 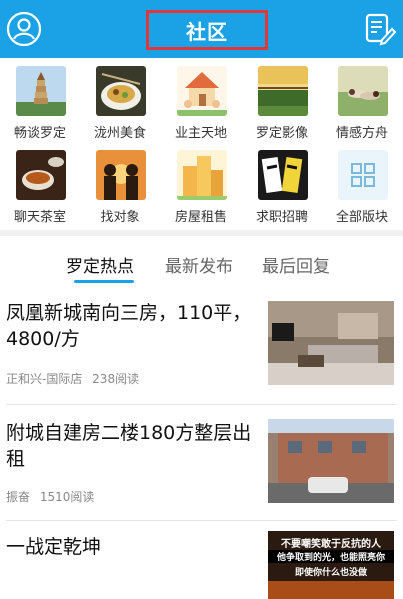 I want to click on post-author: 振奋, so click(x=18, y=497).